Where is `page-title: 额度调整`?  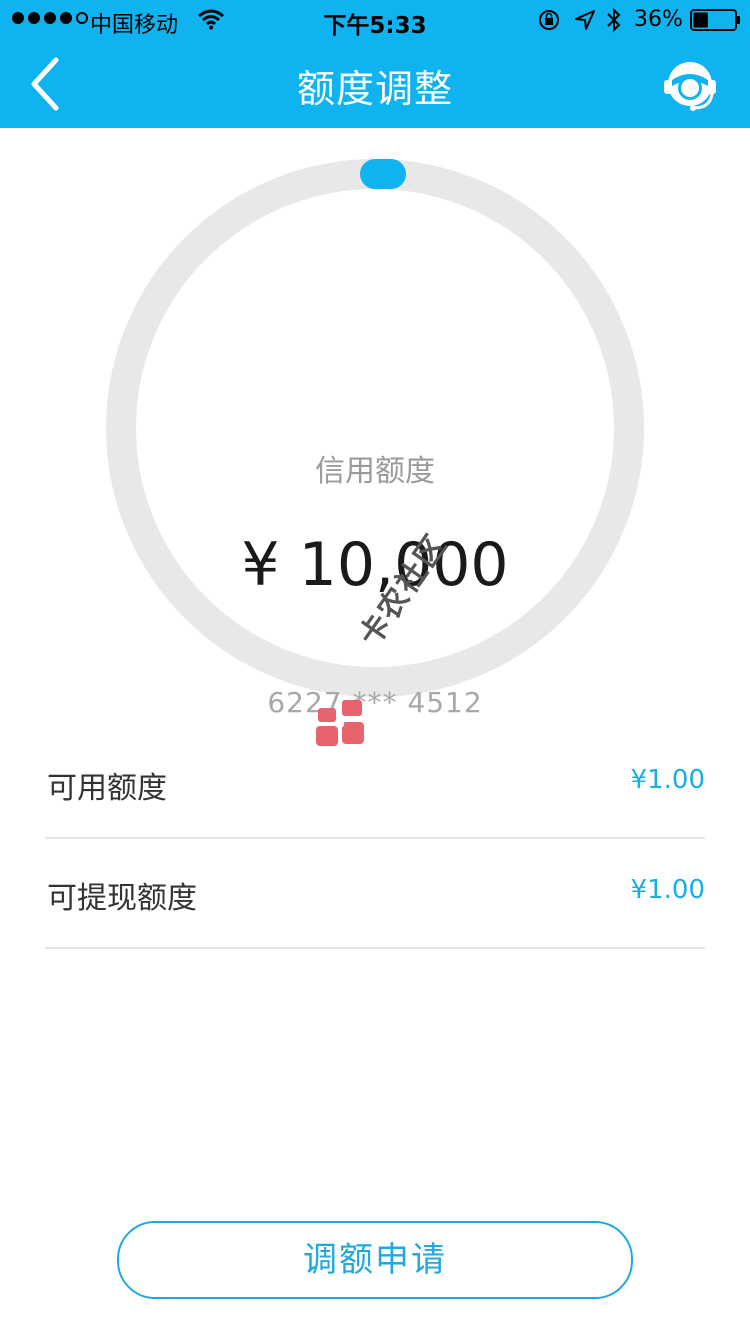
page-title: 额度调整 is located at coordinates (374, 89).